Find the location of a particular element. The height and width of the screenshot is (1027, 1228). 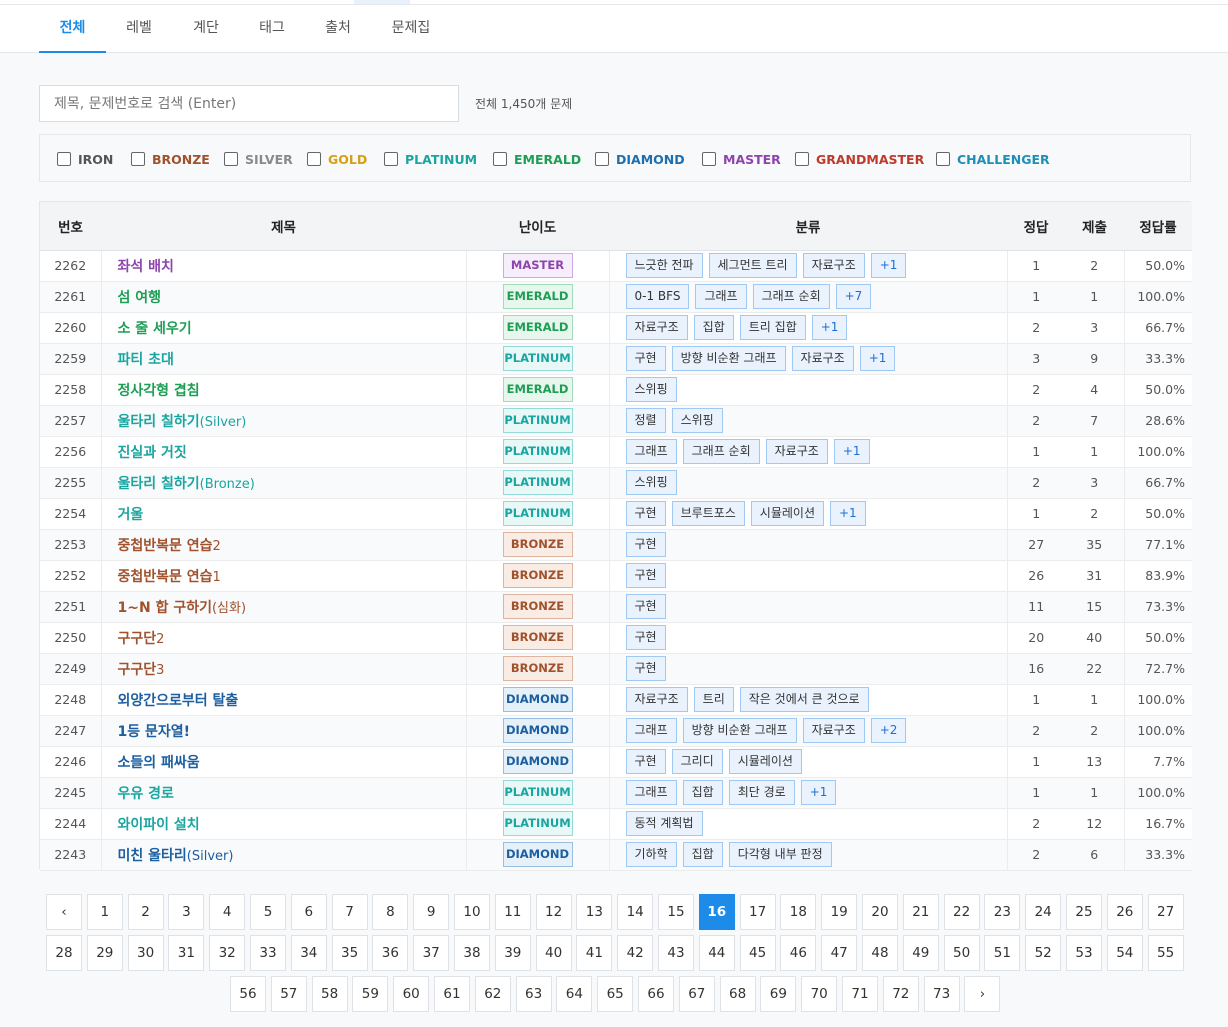

tag-chip: 0-1 BFS is located at coordinates (657, 296).